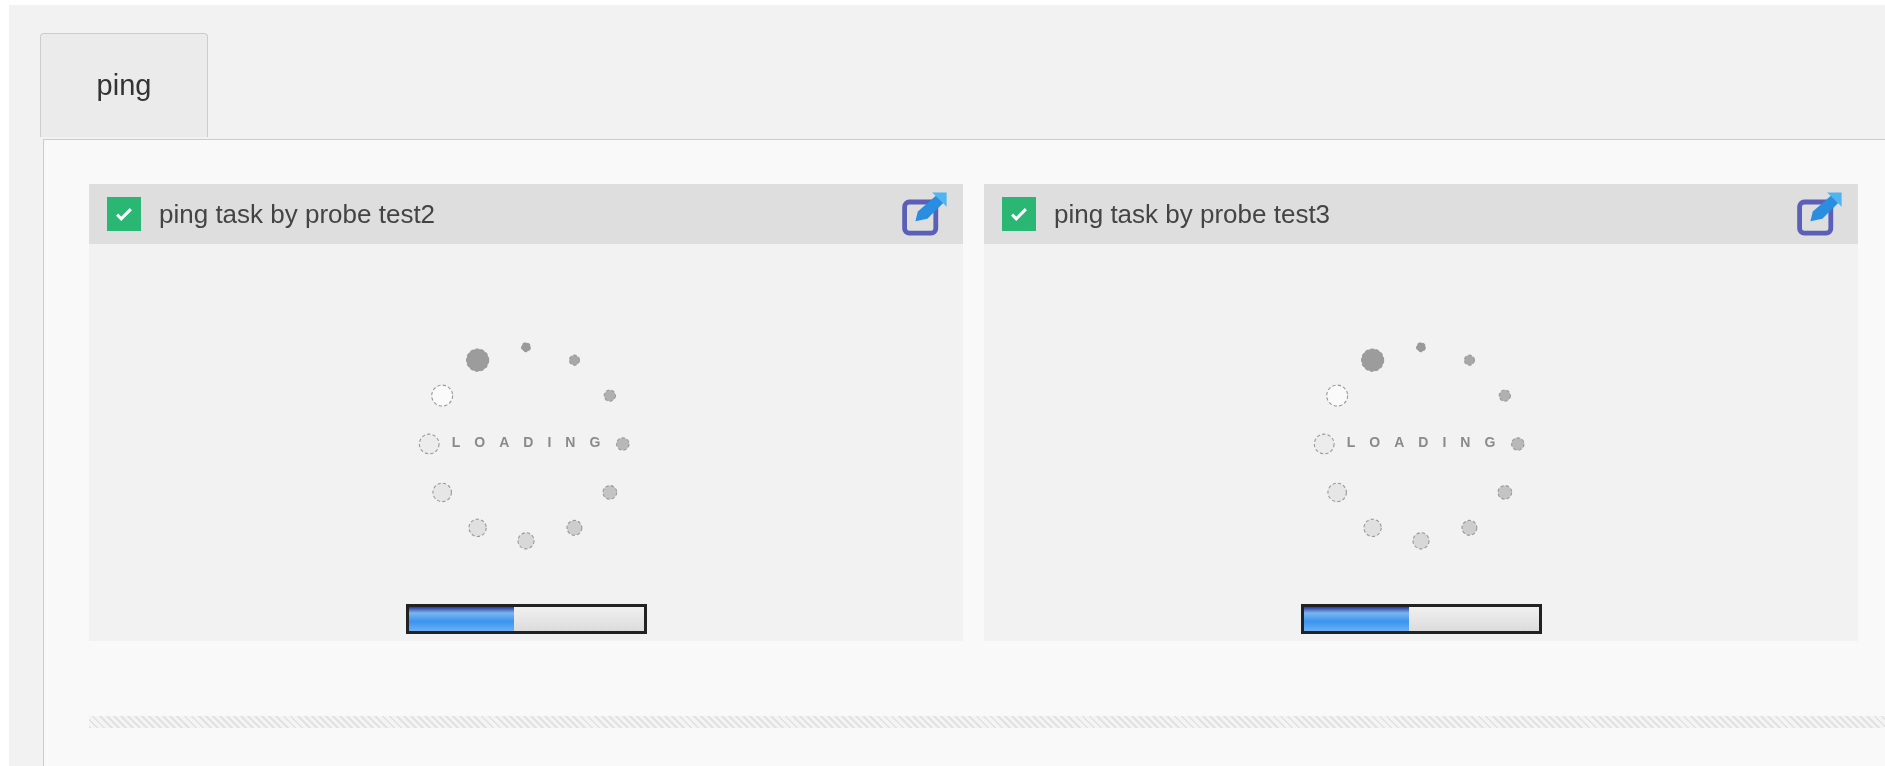 This screenshot has width=1885, height=766. I want to click on card-title: ping task by probe test3, so click(1193, 214).